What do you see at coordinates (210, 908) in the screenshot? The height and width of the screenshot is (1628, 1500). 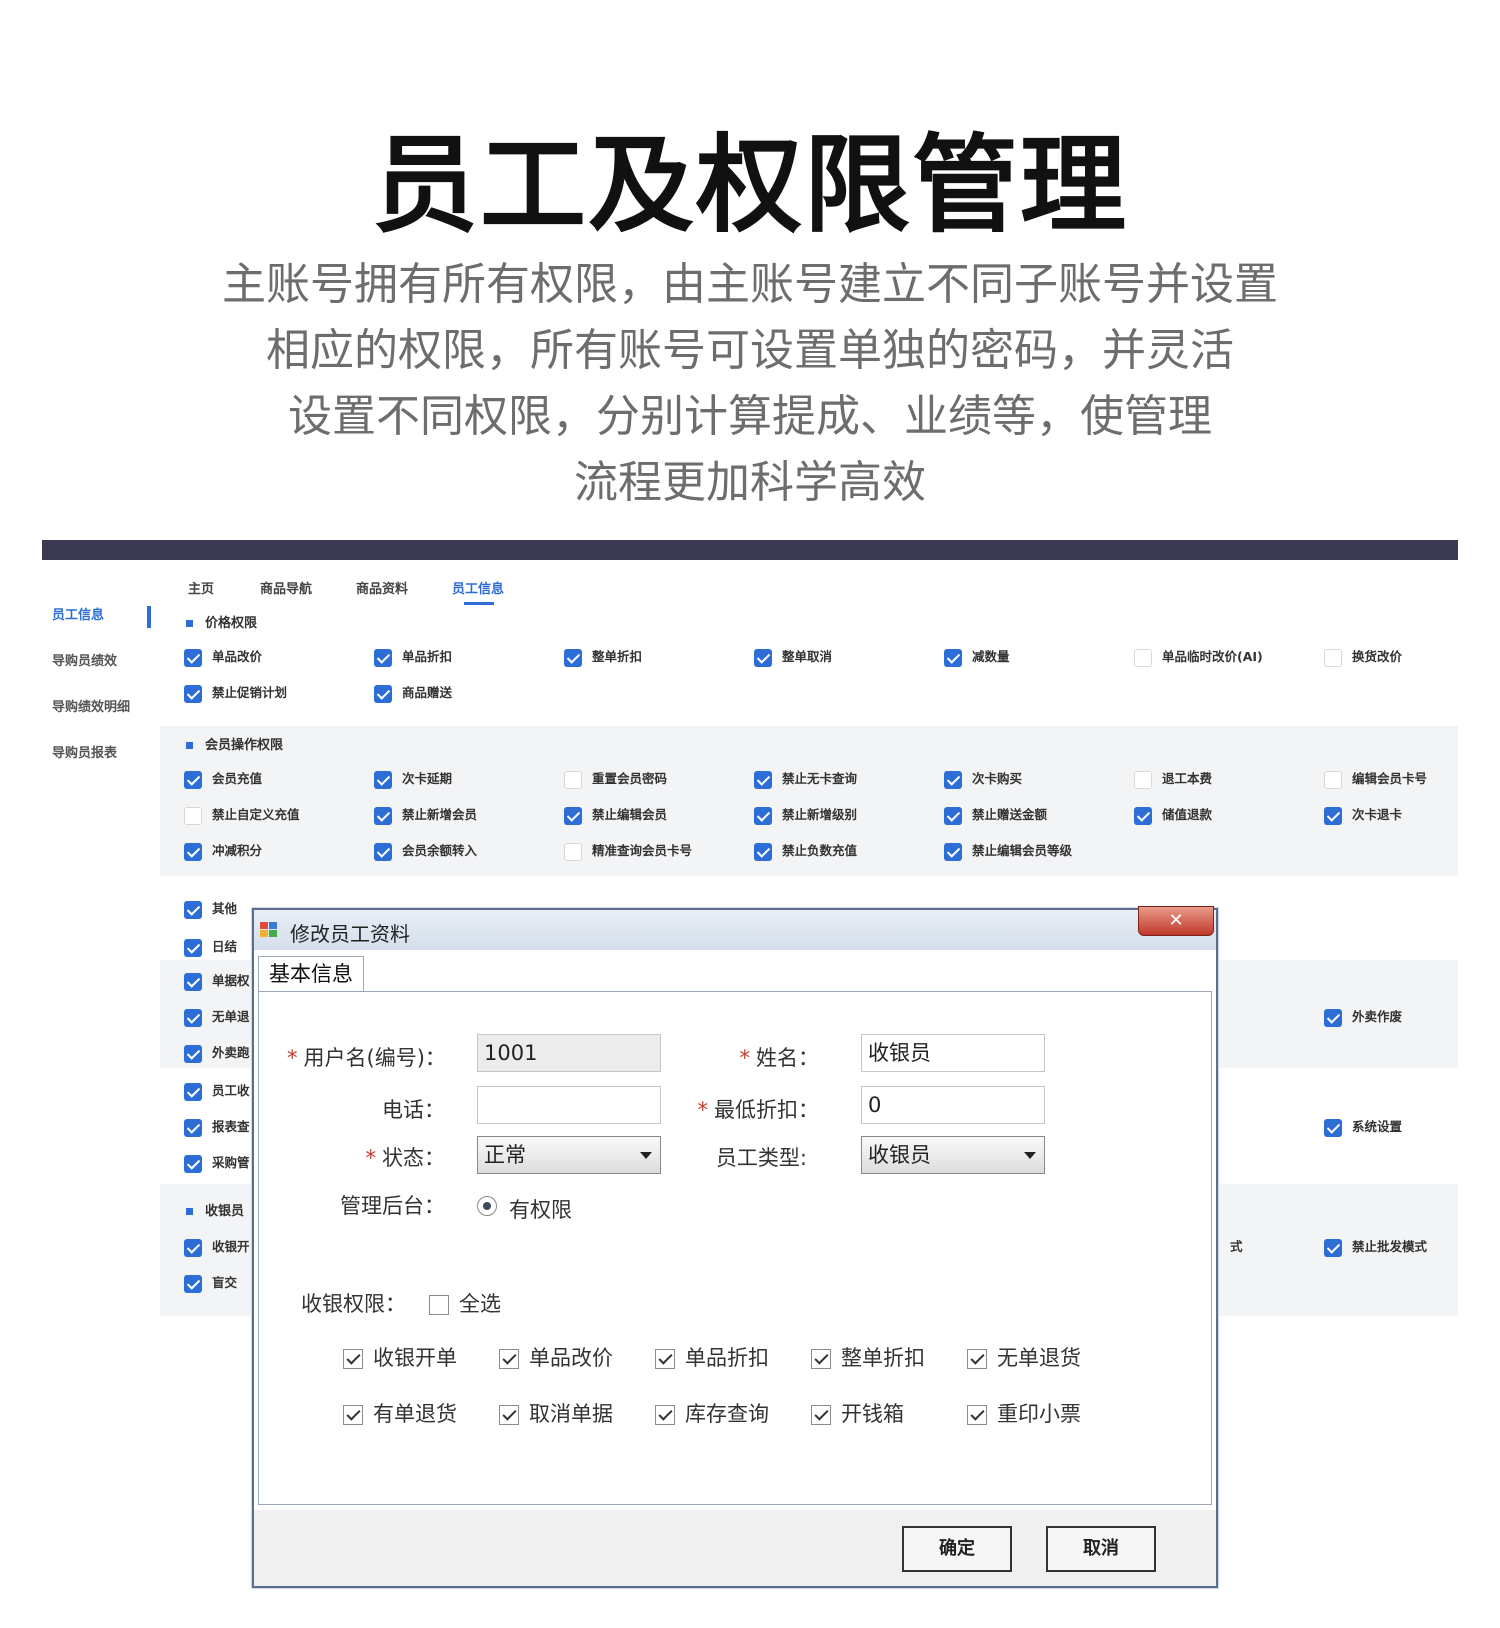 I see `perm-checkbox: 其他` at bounding box center [210, 908].